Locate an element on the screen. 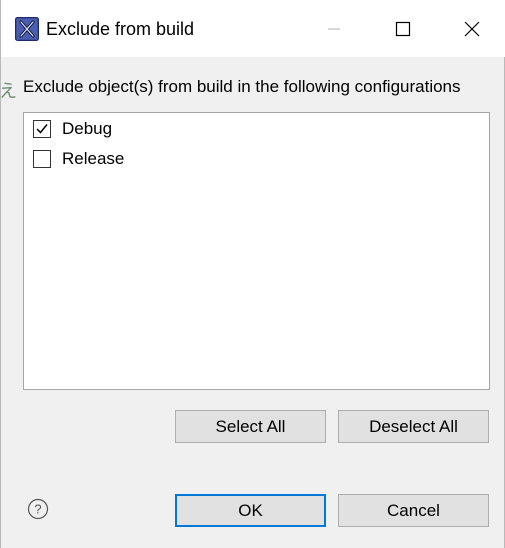  title-bar: Exclude from build is located at coordinates (253, 28).